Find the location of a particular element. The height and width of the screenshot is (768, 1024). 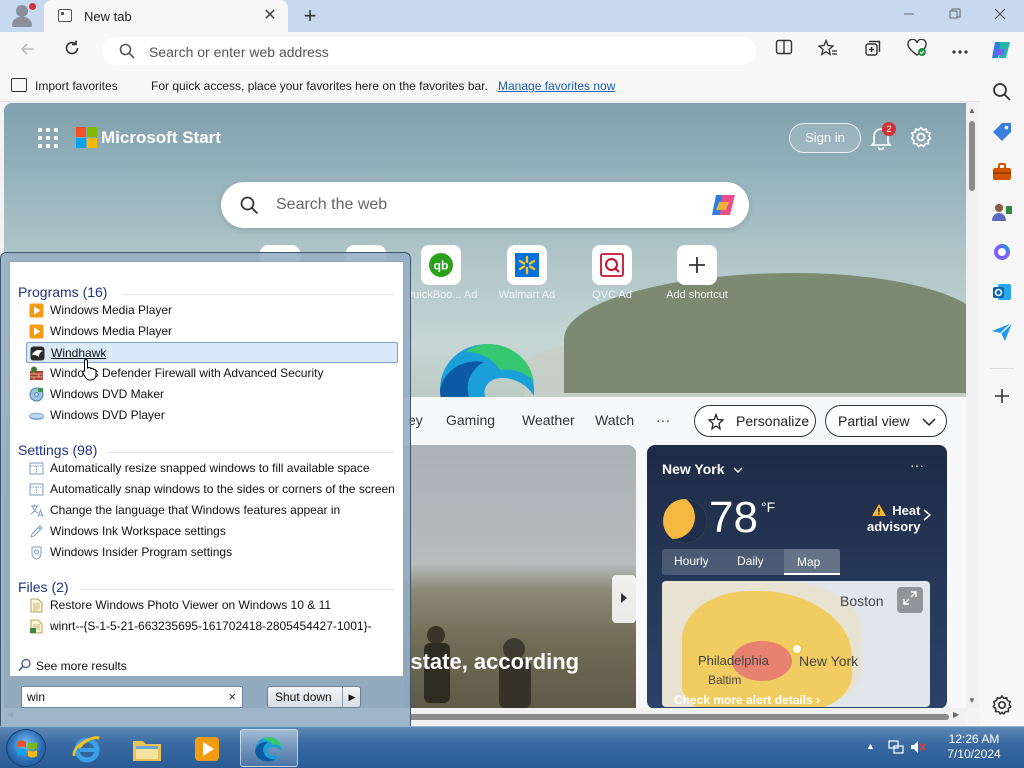

copilot-button is located at coordinates (1001, 51).